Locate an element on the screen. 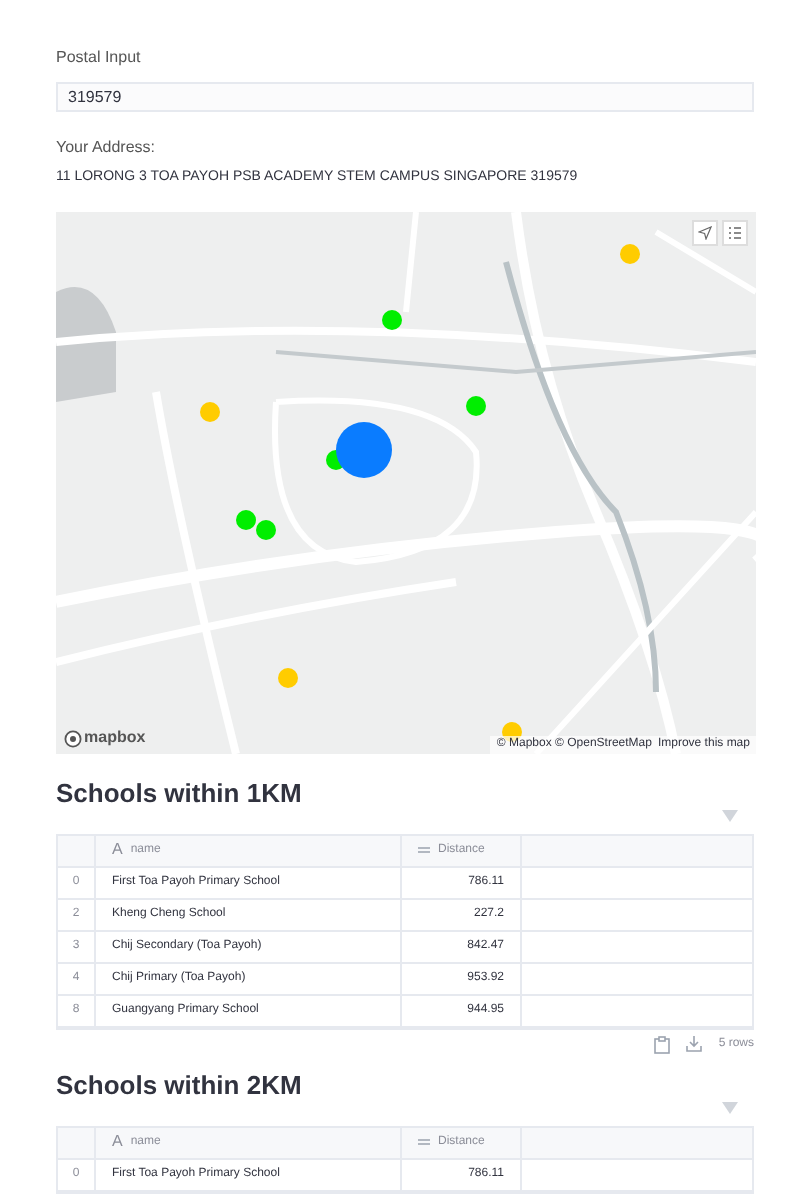 The width and height of the screenshot is (810, 1200). section-heading: Schools within 2KM is located at coordinates (180, 1085).